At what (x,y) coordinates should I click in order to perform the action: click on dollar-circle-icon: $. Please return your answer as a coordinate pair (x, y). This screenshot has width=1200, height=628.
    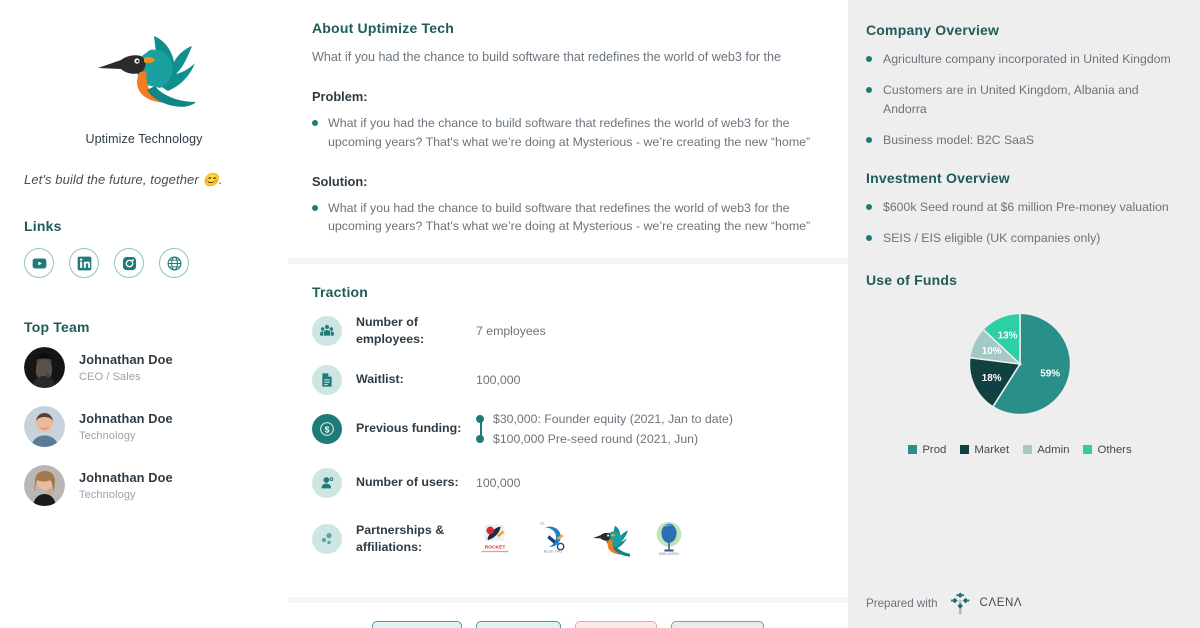
    Looking at the image, I should click on (327, 428).